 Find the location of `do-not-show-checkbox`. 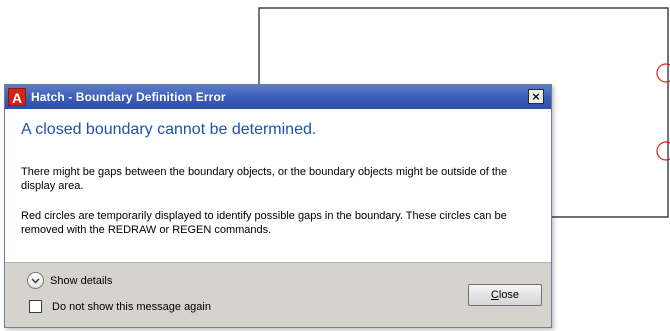

do-not-show-checkbox is located at coordinates (35, 306).